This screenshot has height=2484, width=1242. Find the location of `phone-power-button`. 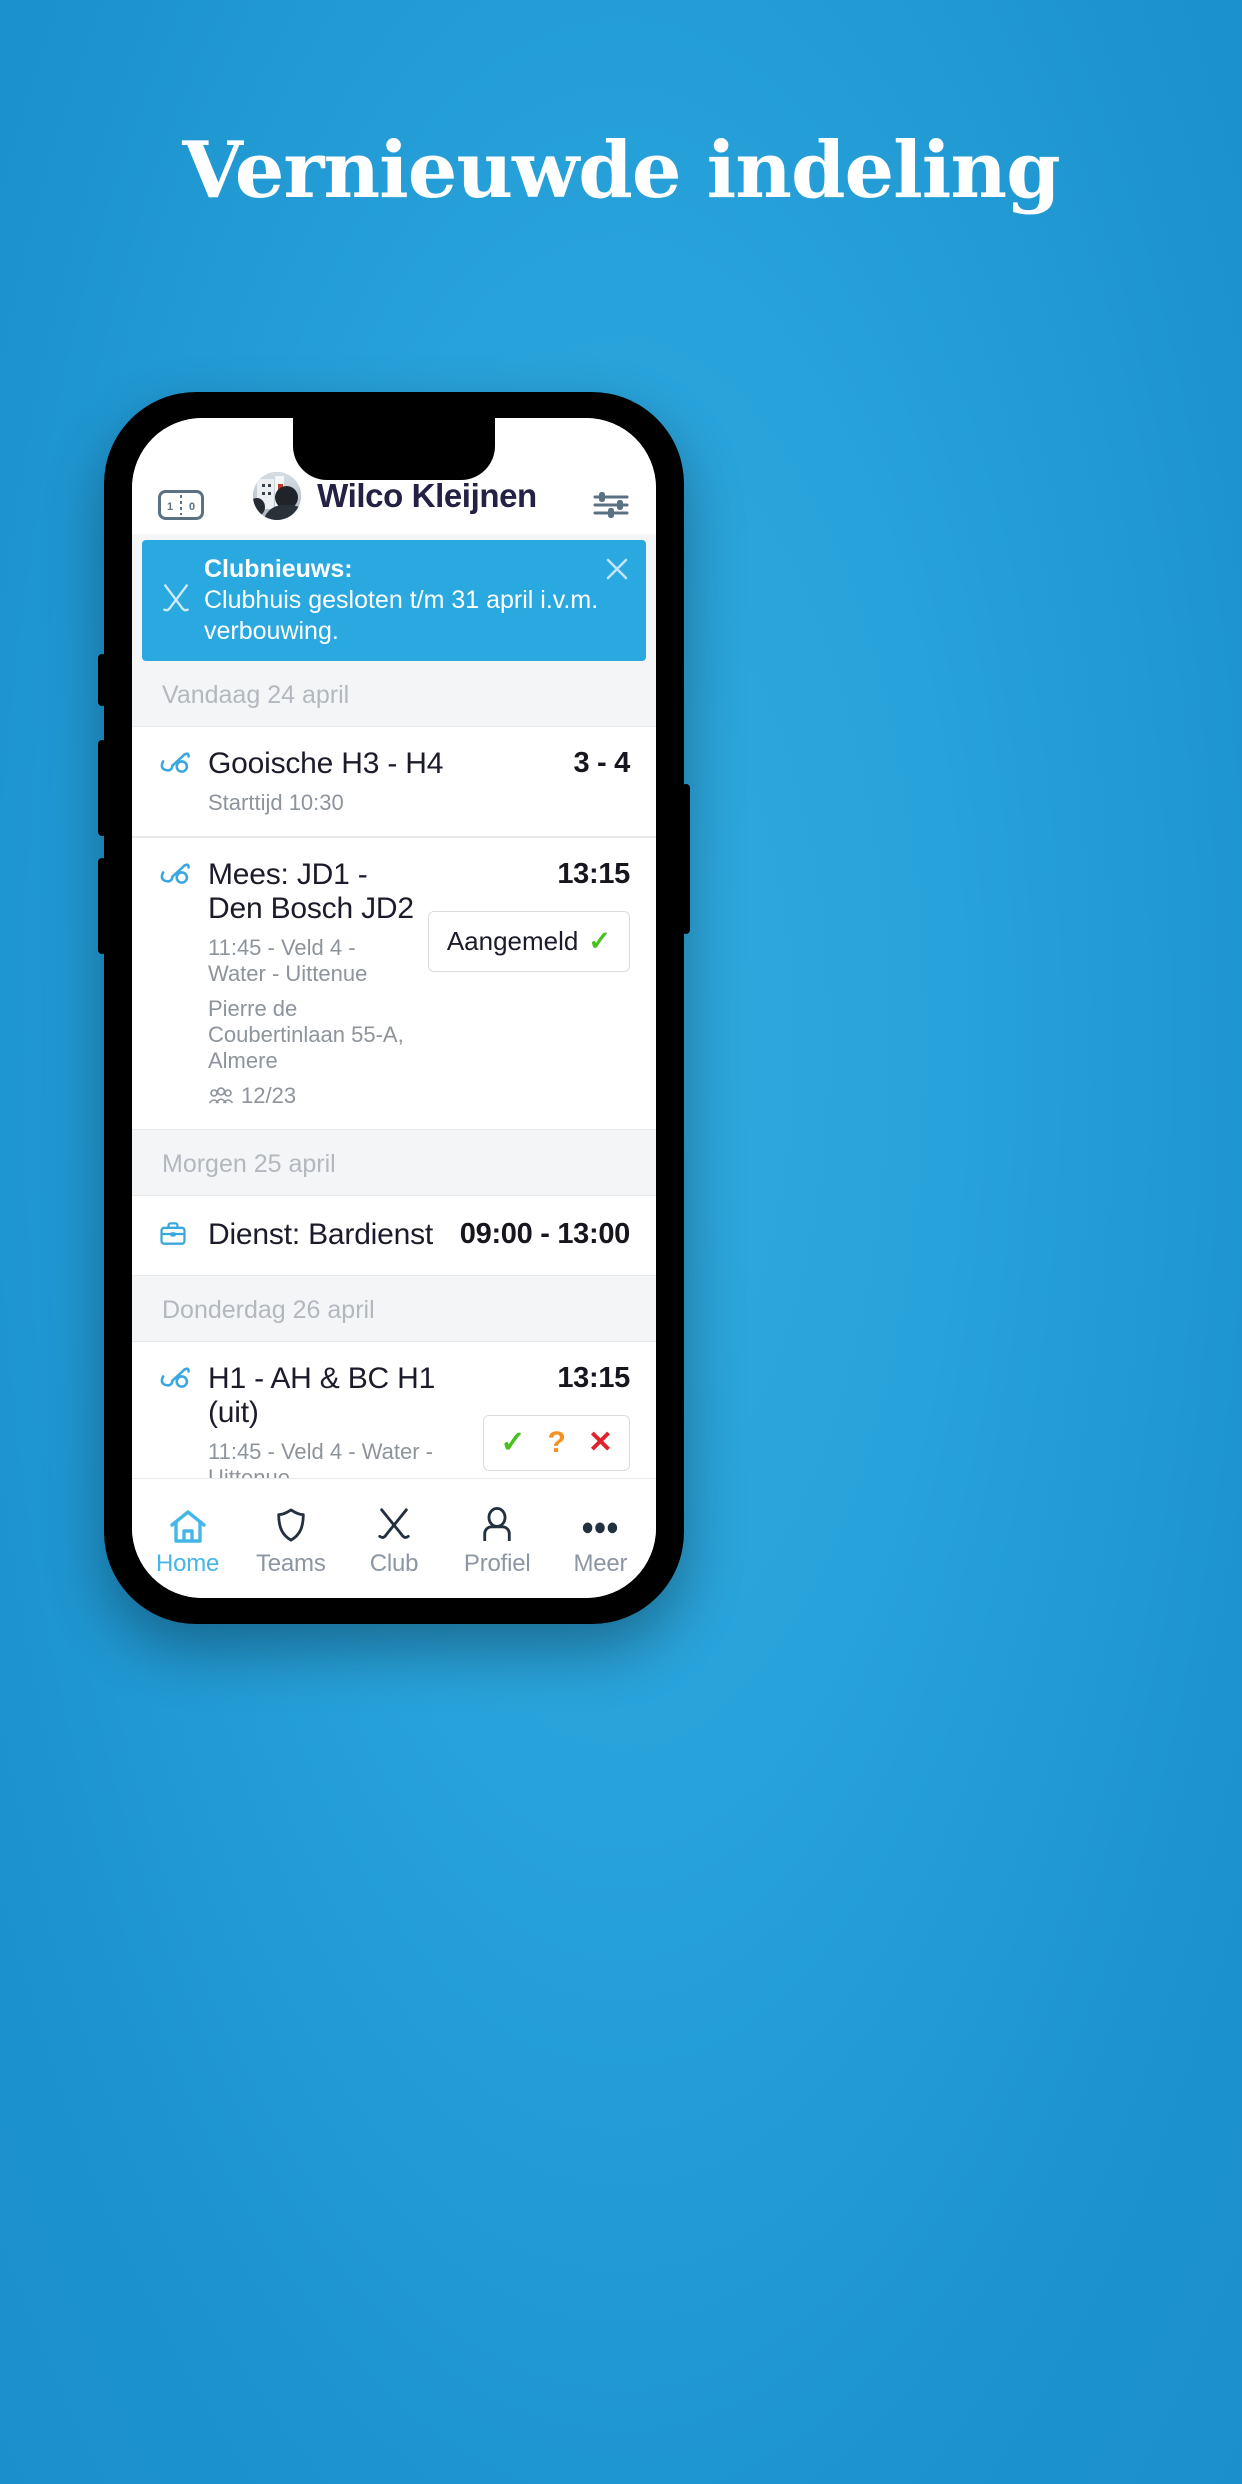

phone-power-button is located at coordinates (686, 859).